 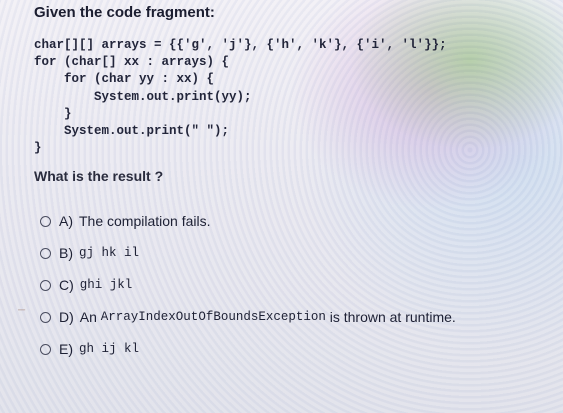 What do you see at coordinates (109, 253) in the screenshot?
I see `option-code: gj hk il` at bounding box center [109, 253].